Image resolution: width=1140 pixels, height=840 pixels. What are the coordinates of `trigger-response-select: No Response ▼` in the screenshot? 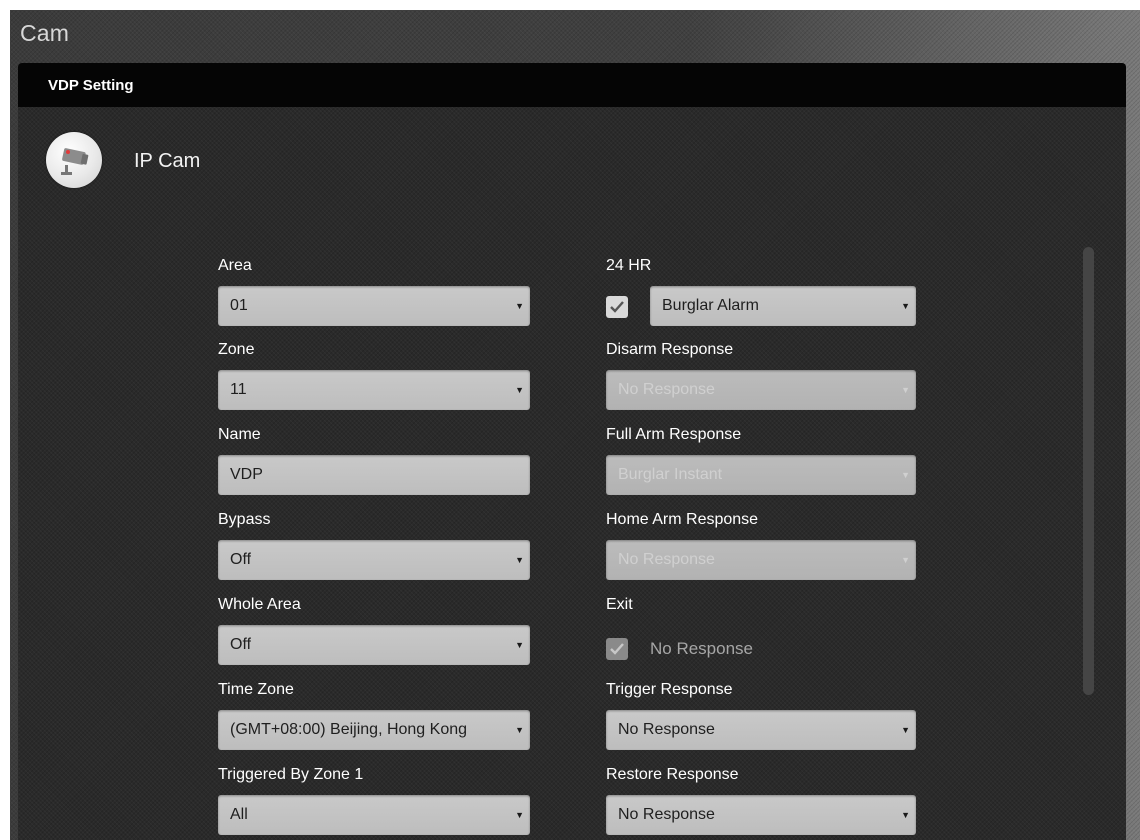 It's located at (761, 730).